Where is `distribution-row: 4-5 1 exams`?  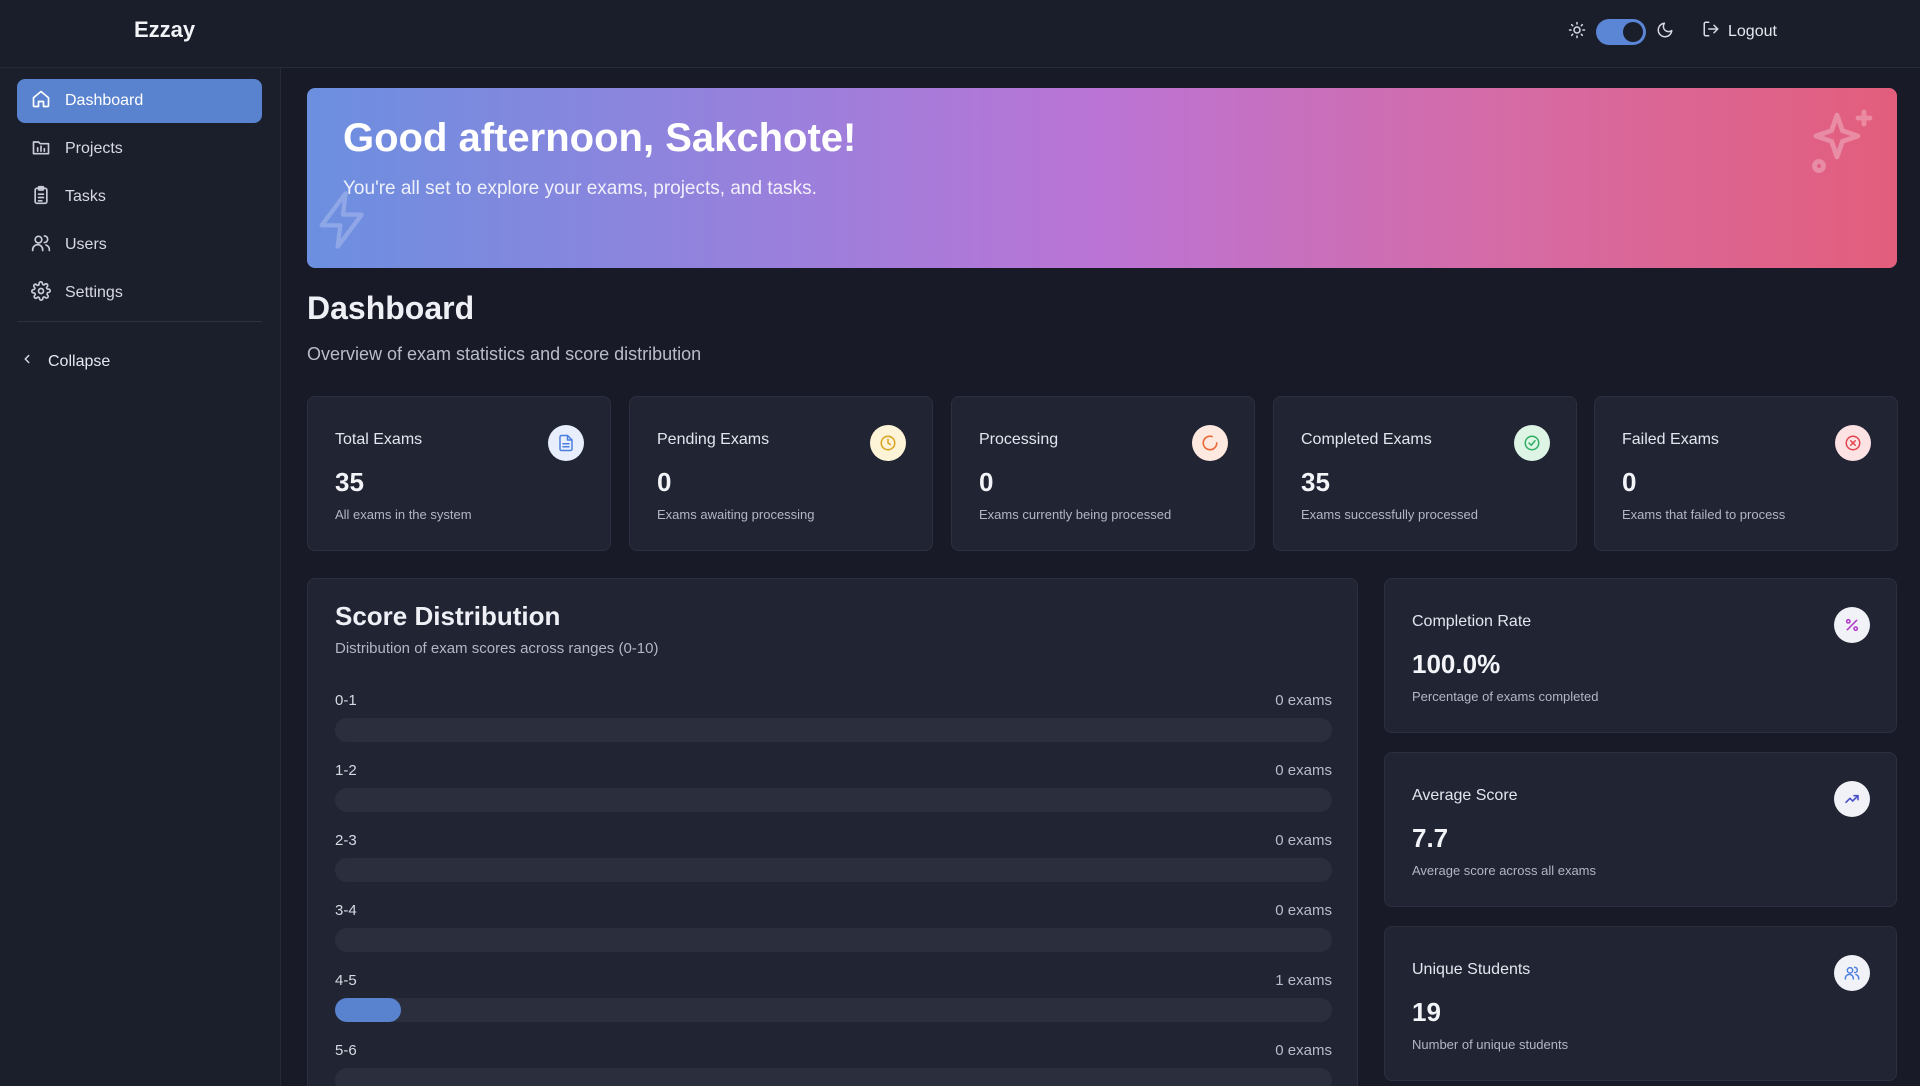 distribution-row: 4-5 1 exams is located at coordinates (833, 1002).